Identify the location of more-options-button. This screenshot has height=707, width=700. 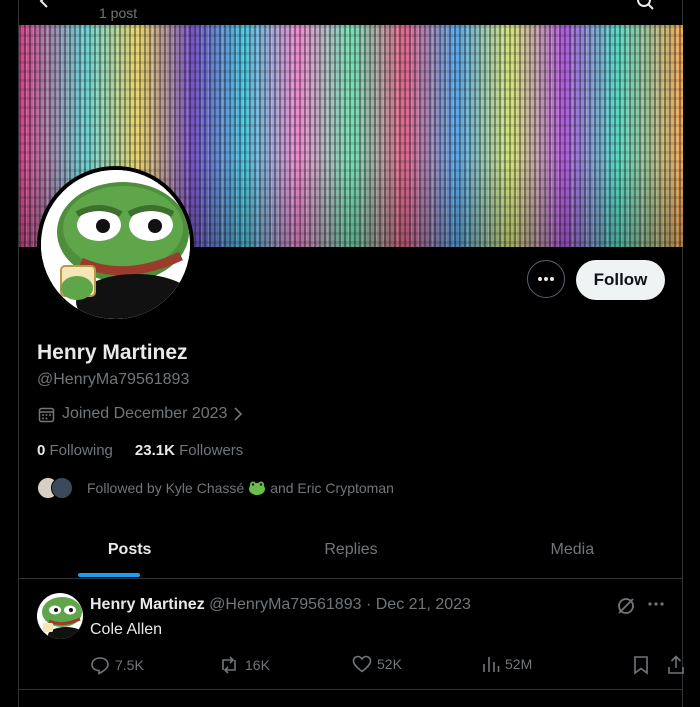
(546, 279).